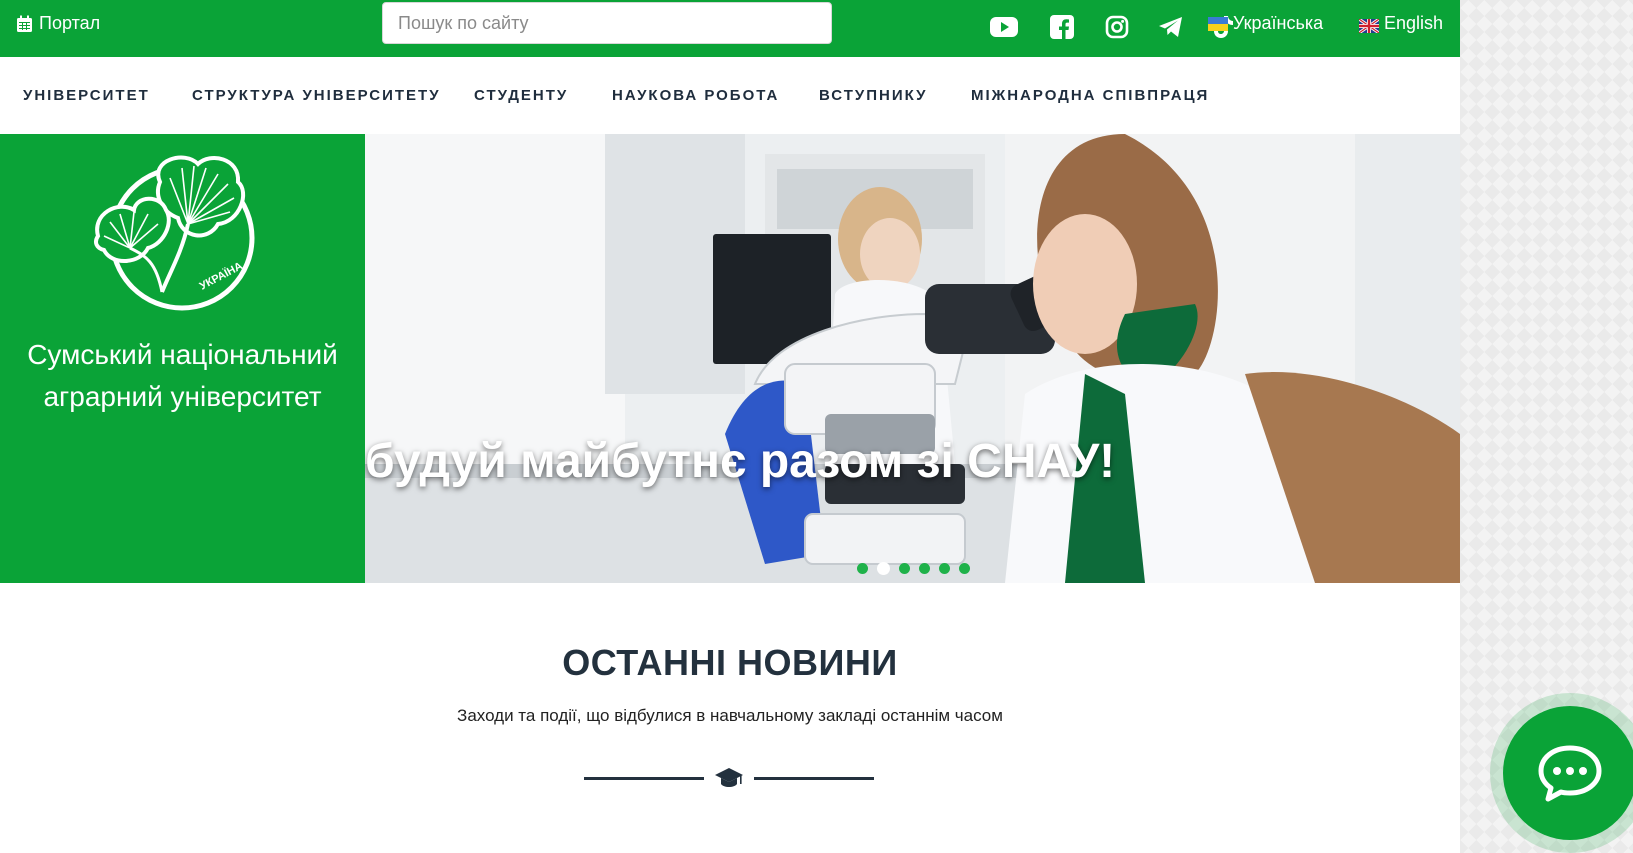  I want to click on portal-link: Портал, so click(58, 23).